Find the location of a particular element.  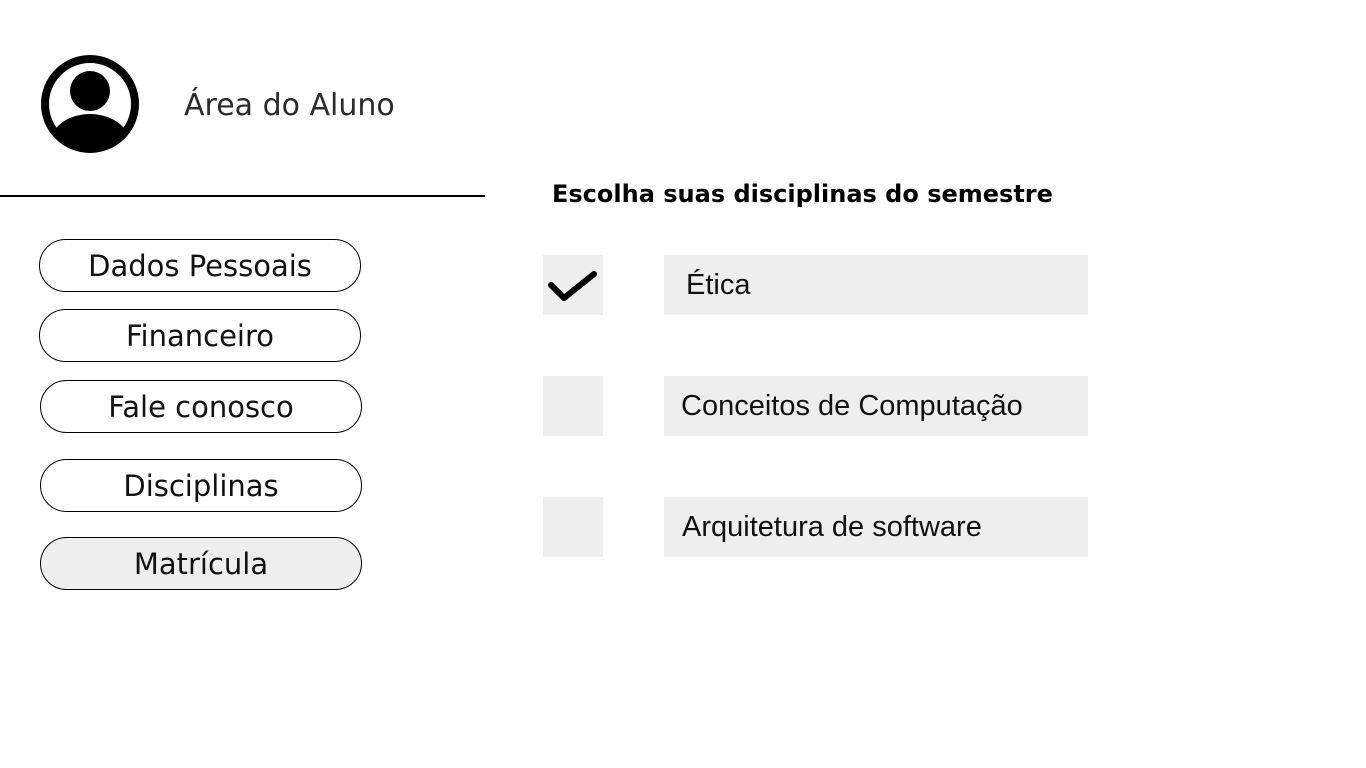

course-checkbox-etica is located at coordinates (573, 285).